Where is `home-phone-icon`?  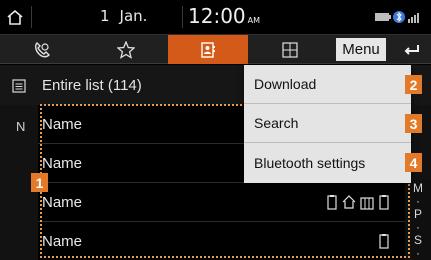 home-phone-icon is located at coordinates (349, 202).